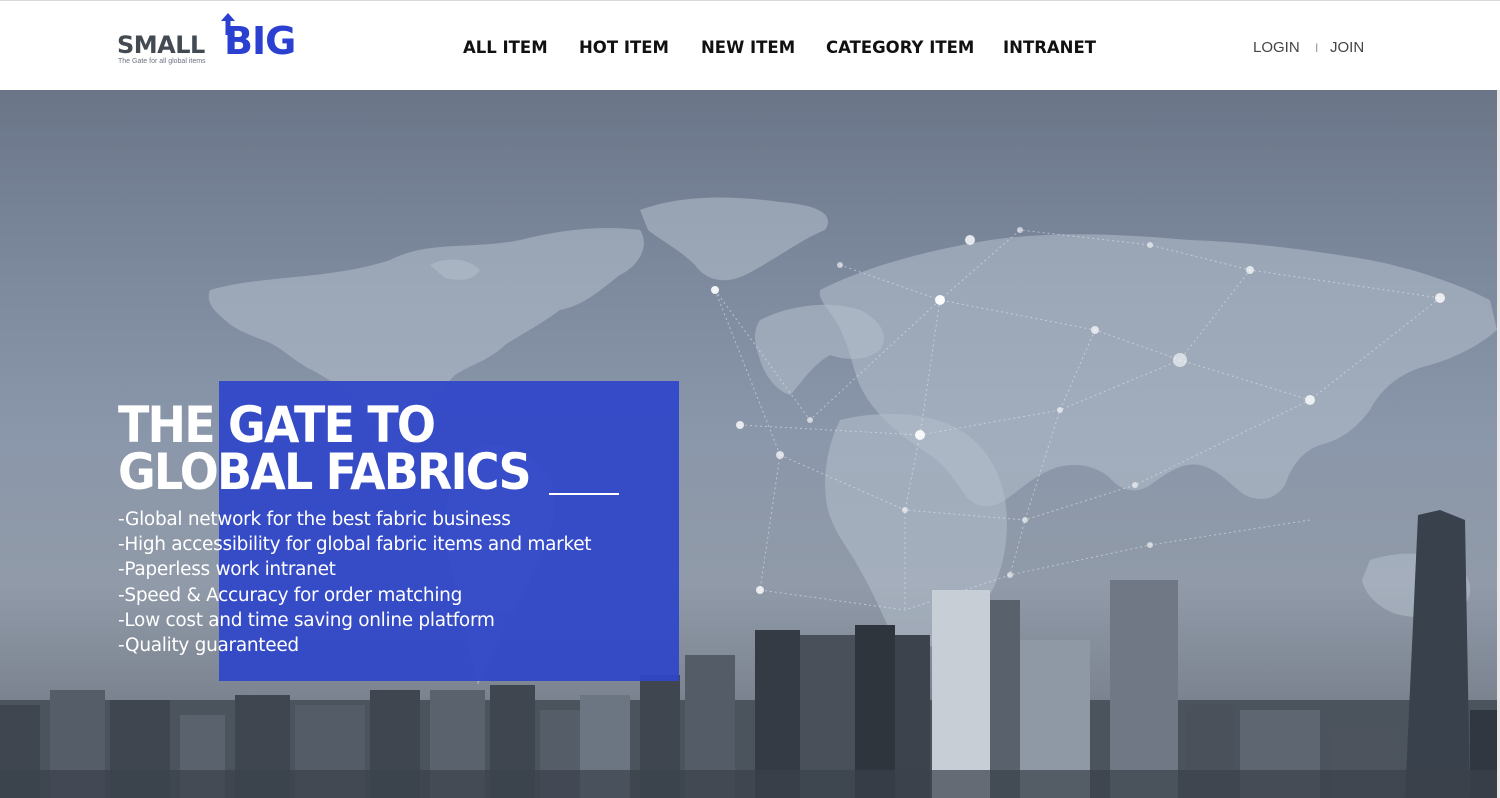  What do you see at coordinates (584, 494) in the screenshot?
I see `headline-underline` at bounding box center [584, 494].